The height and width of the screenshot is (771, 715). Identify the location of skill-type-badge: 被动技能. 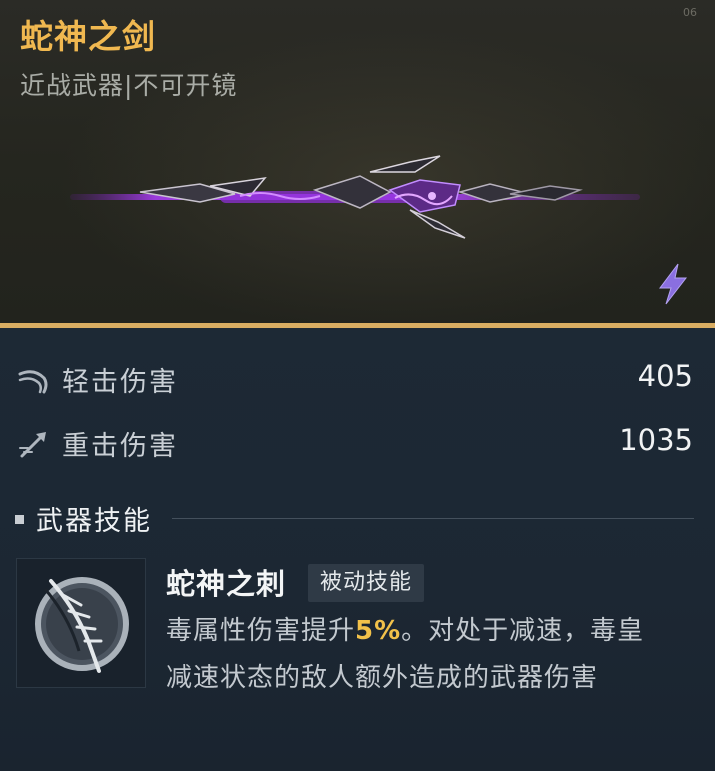
(366, 583).